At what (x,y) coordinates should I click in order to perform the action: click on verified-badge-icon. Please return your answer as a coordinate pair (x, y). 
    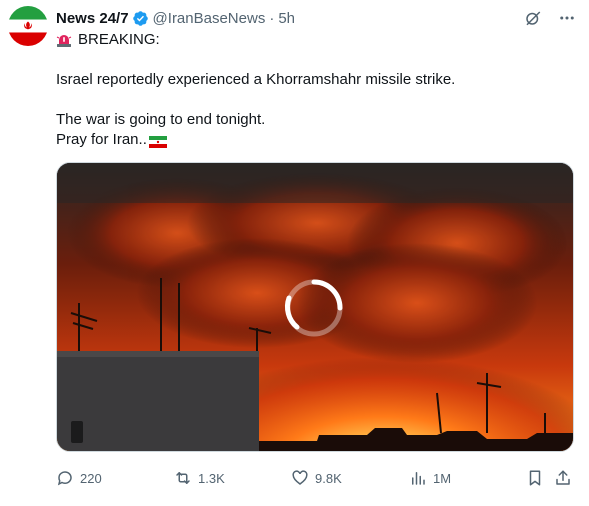
    Looking at the image, I should click on (140, 18).